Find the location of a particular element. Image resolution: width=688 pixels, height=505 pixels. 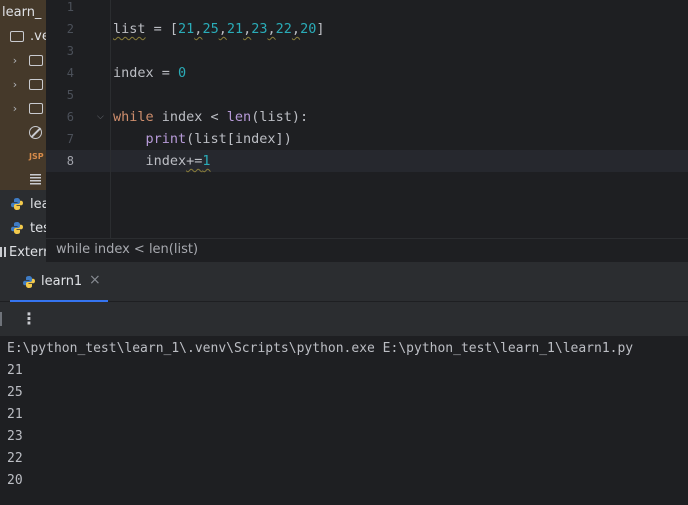

console-output-line: 22 is located at coordinates (15, 458).